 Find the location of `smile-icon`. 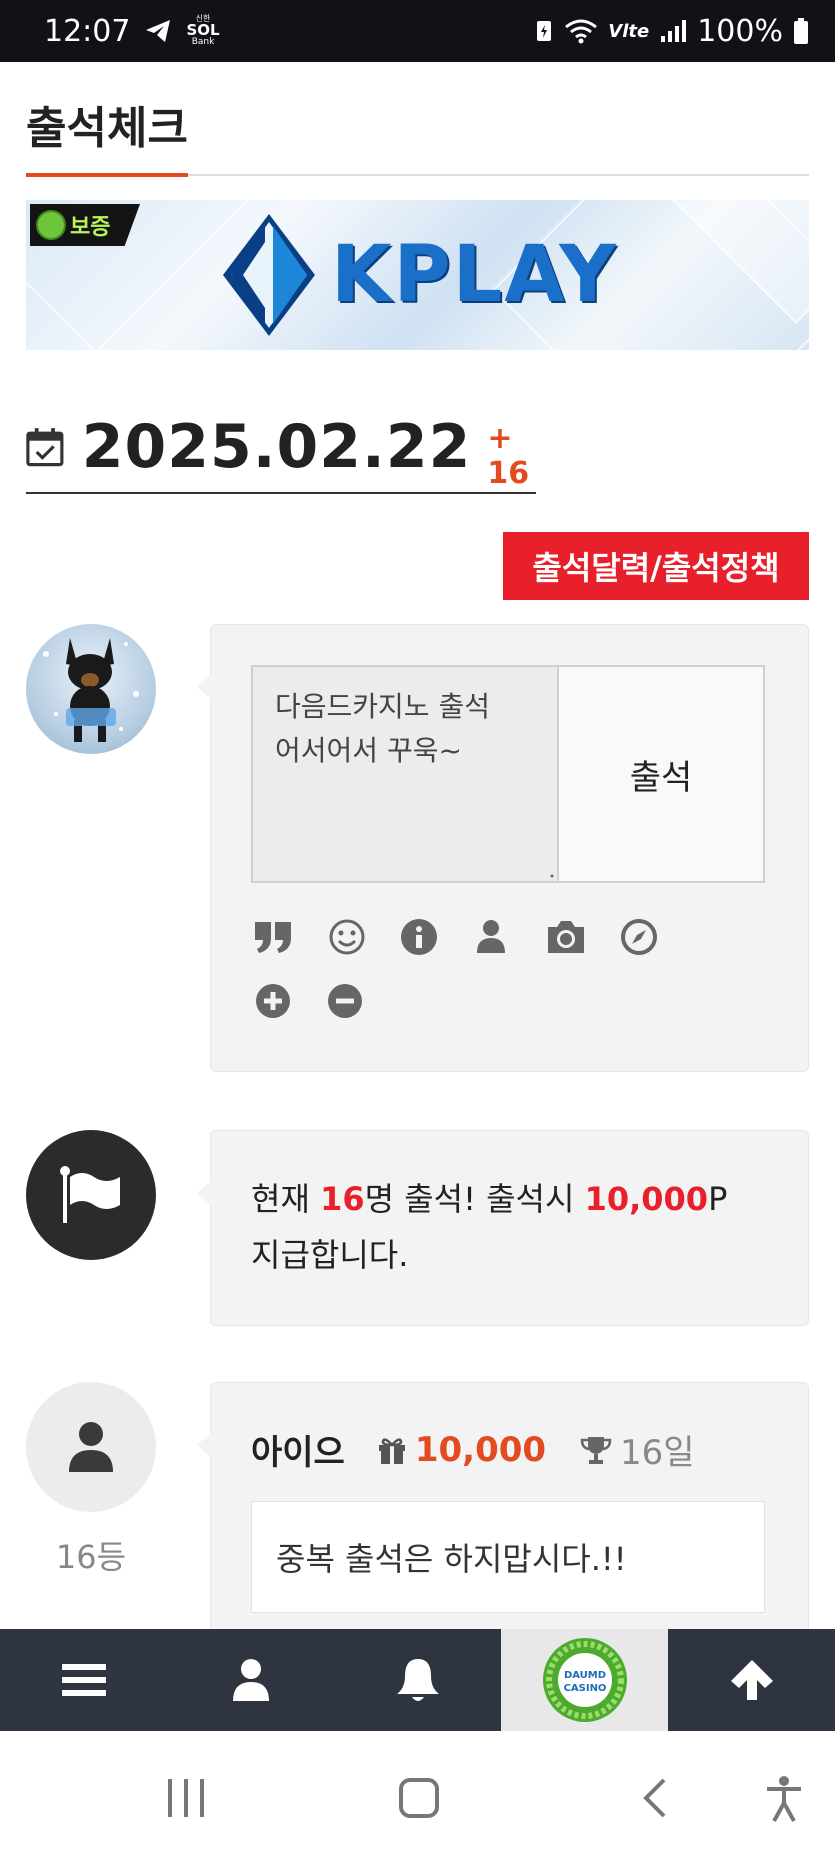

smile-icon is located at coordinates (347, 937).